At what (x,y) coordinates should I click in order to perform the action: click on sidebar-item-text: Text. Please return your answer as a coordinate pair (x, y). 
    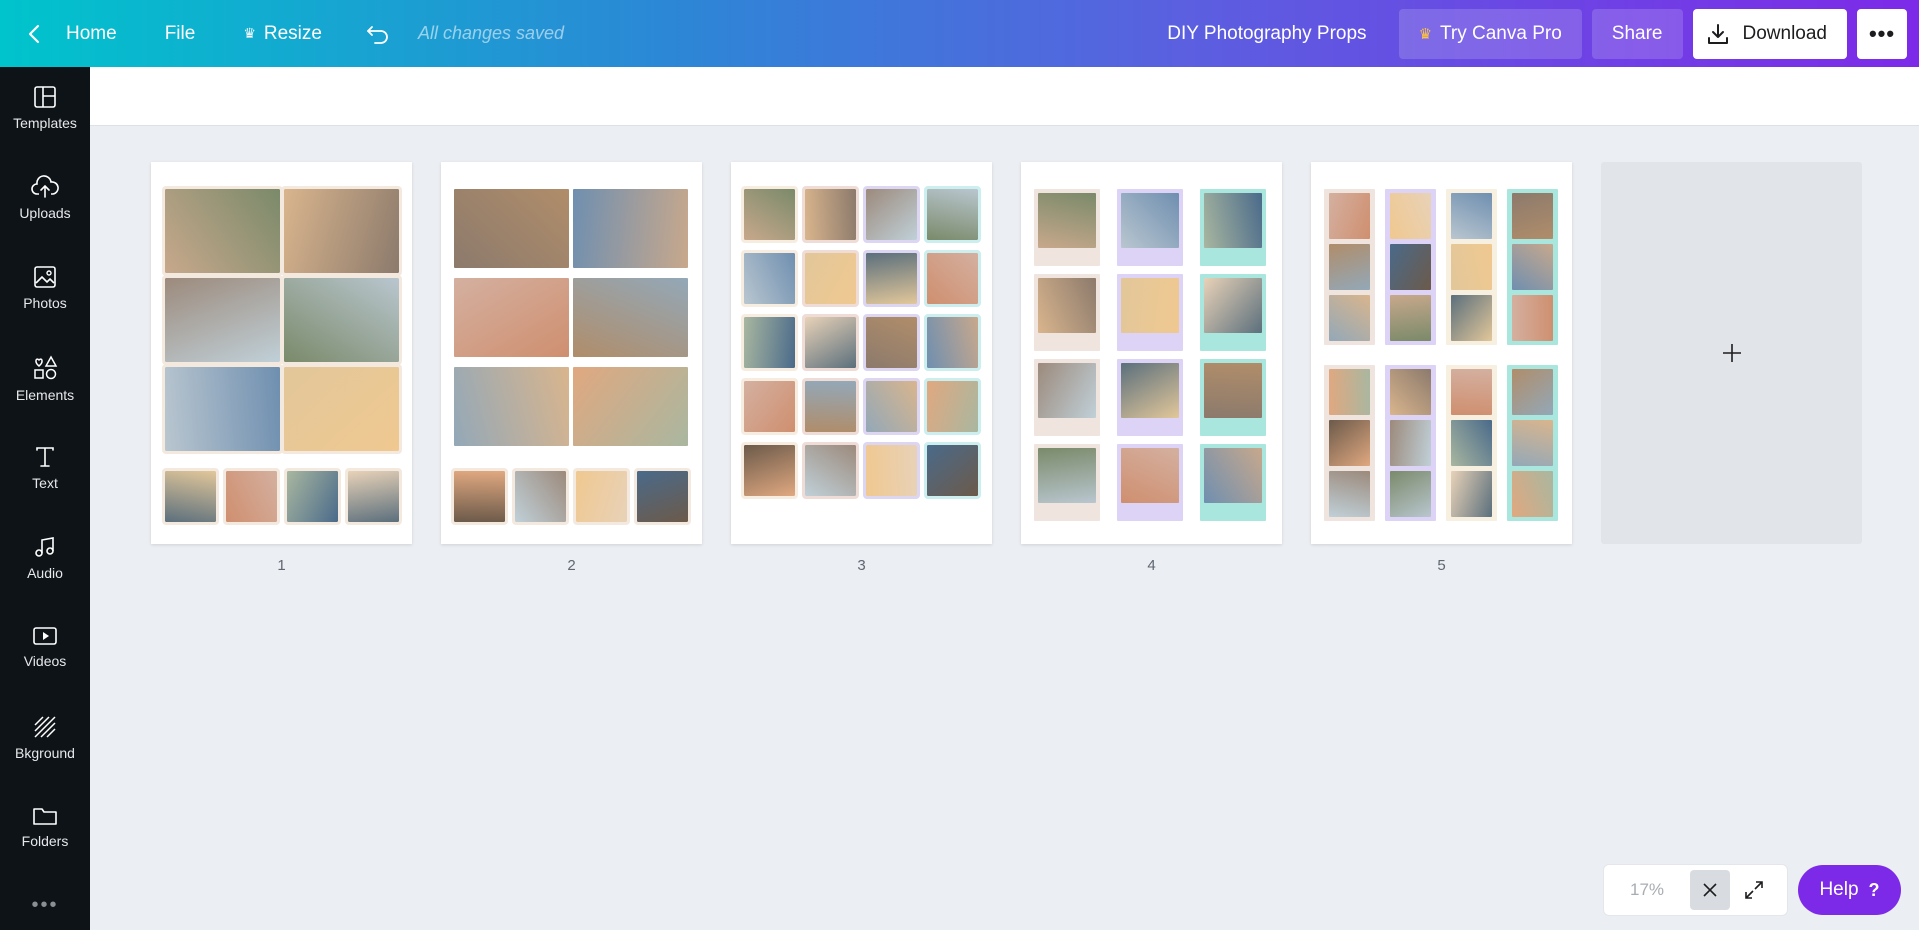
    Looking at the image, I should click on (45, 468).